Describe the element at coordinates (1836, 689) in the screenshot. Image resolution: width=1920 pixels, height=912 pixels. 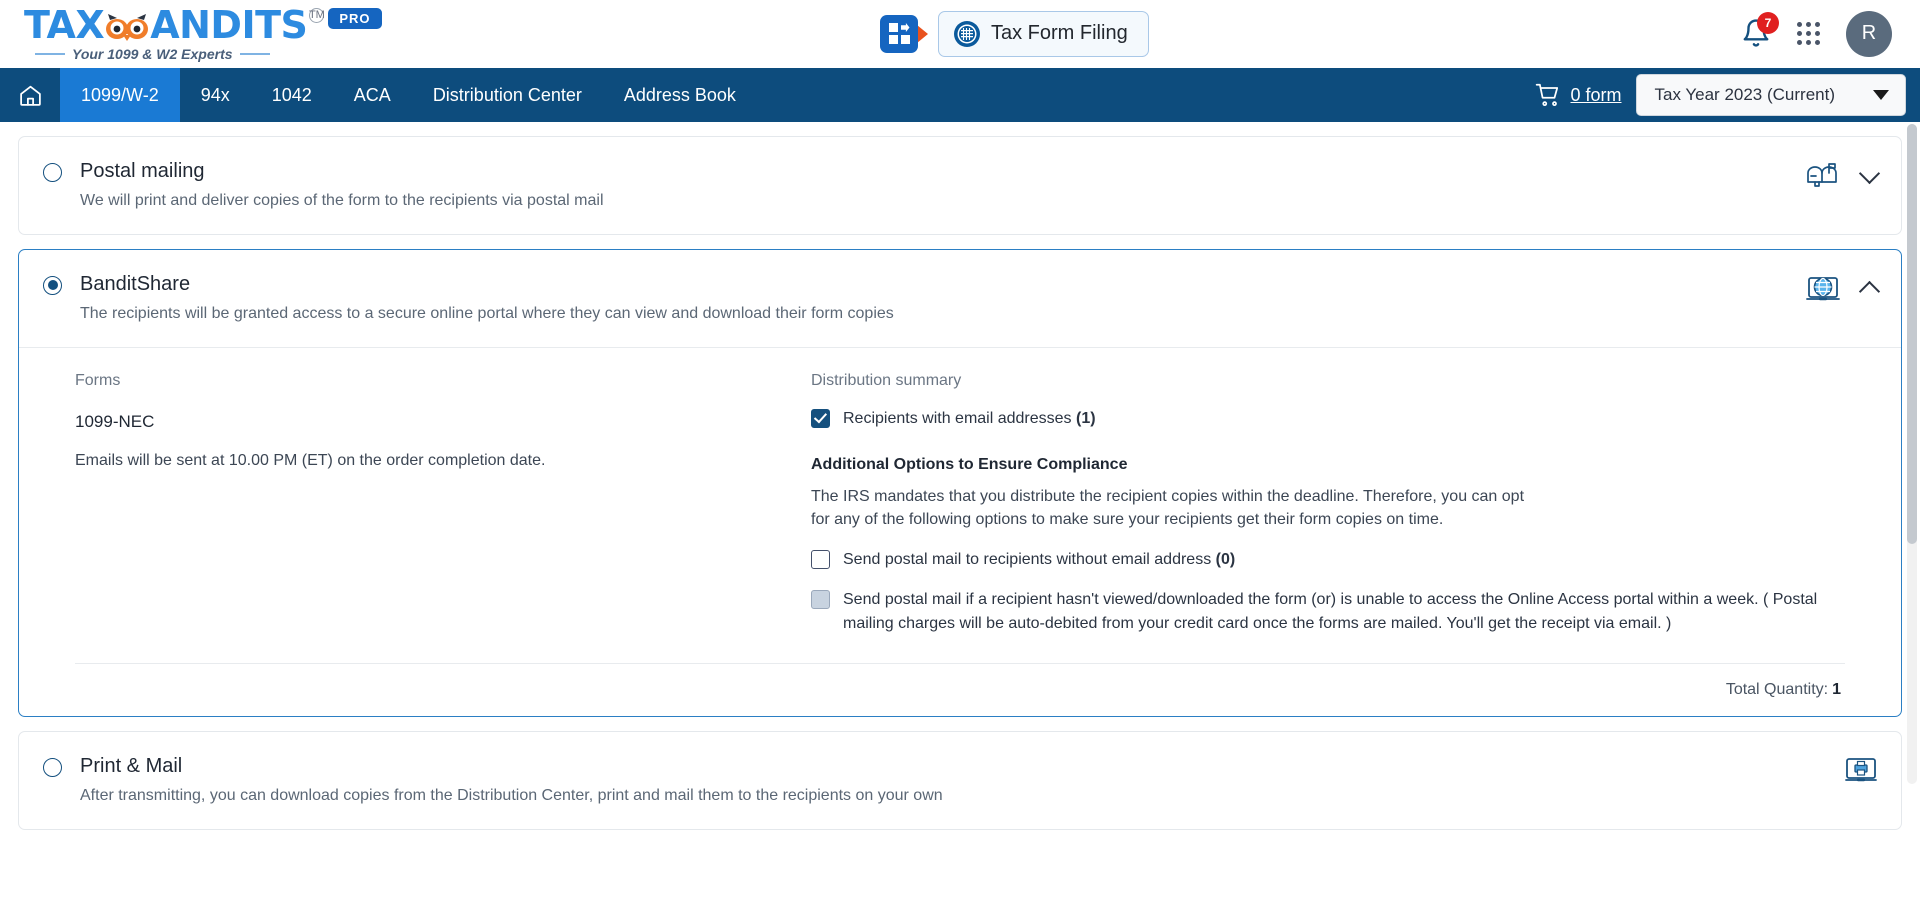
I see `total-quantity-value: 1` at that location.